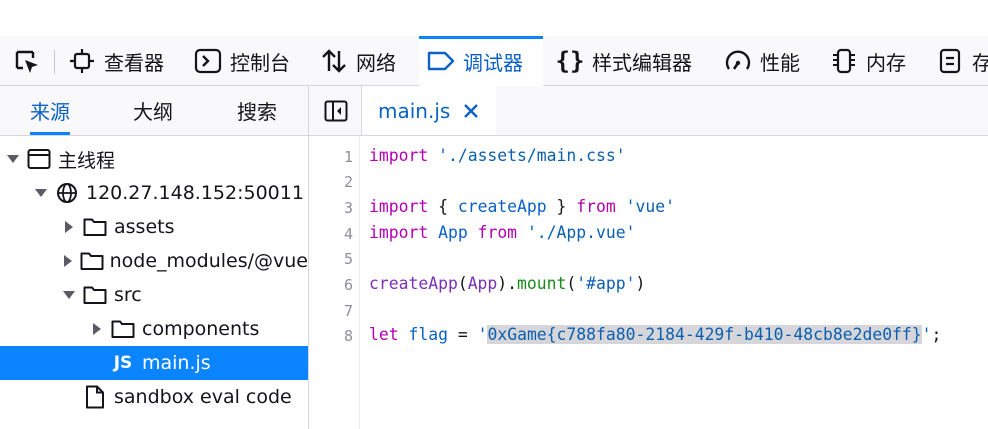 The image size is (988, 429). What do you see at coordinates (134, 62) in the screenshot?
I see `tab-label: 查看器` at bounding box center [134, 62].